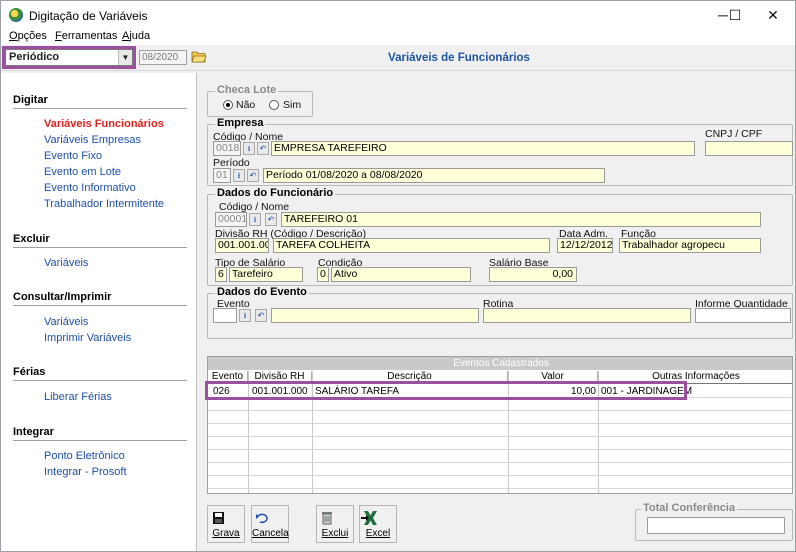 The width and height of the screenshot is (796, 552). What do you see at coordinates (533, 274) in the screenshot?
I see `salario-base-field: 0,00` at bounding box center [533, 274].